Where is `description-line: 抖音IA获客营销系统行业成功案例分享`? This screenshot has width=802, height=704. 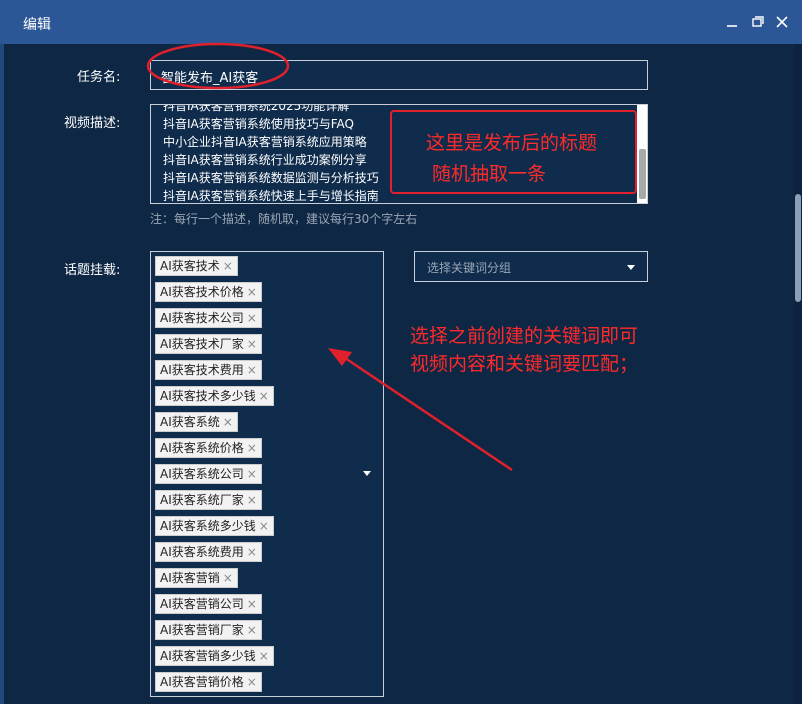 description-line: 抖音IA获客营销系统行业成功案例分享 is located at coordinates (265, 160).